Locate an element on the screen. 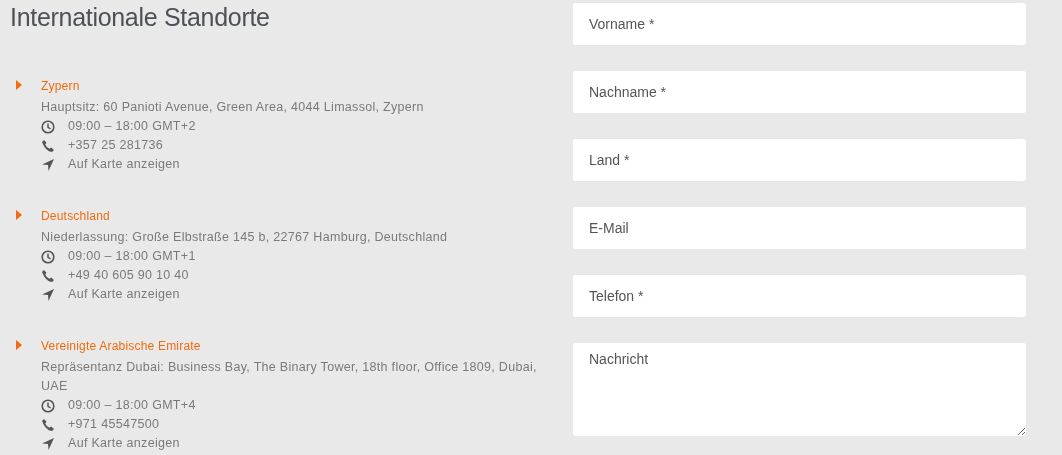 Image resolution: width=1062 pixels, height=455 pixels. opening-hours: 09:00 – 18:00 GMT+4 is located at coordinates (132, 405).